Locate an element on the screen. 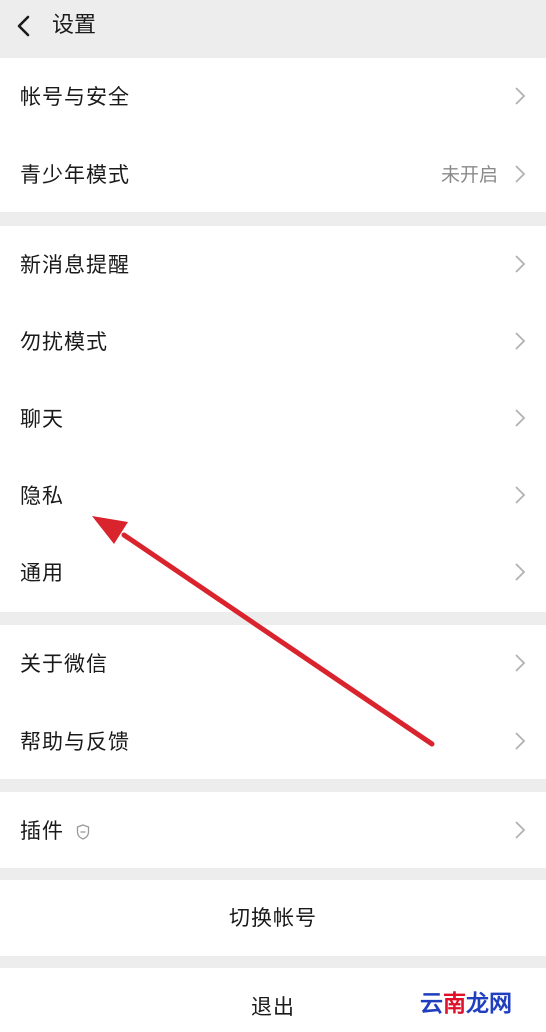  row-account-security: 帐号与安全 is located at coordinates (273, 97).